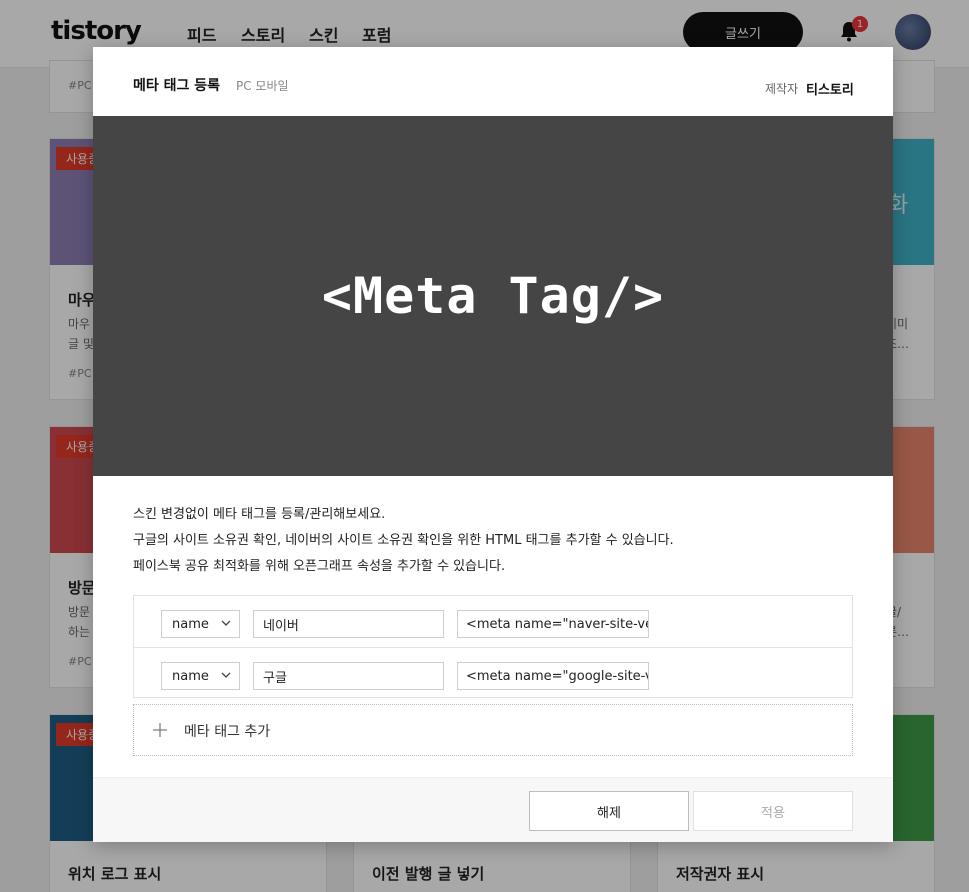  Describe the element at coordinates (773, 811) in the screenshot. I see `apply-button: 적용` at that location.